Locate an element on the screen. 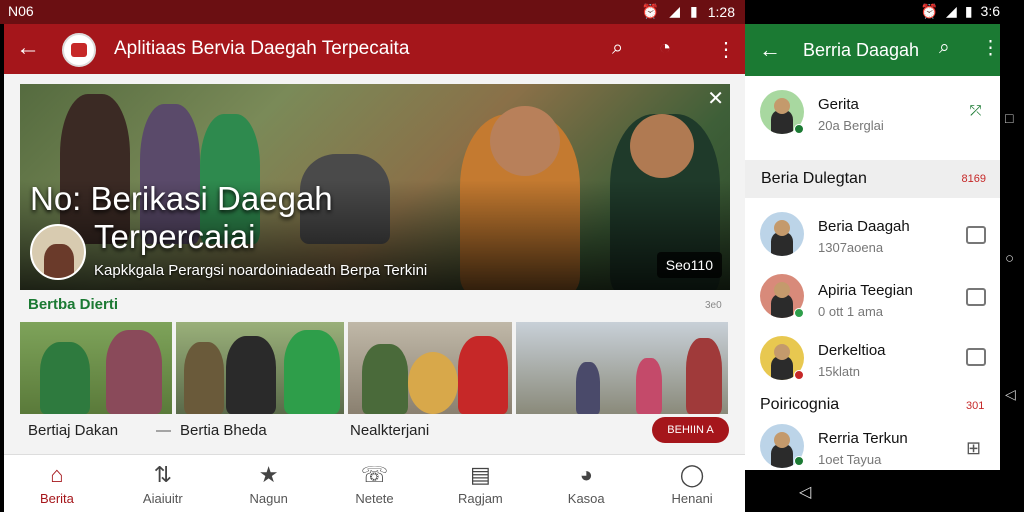 The height and width of the screenshot is (512, 1024). status-icons: ⏰ ◢ ▮ 1:28 is located at coordinates (688, 11).